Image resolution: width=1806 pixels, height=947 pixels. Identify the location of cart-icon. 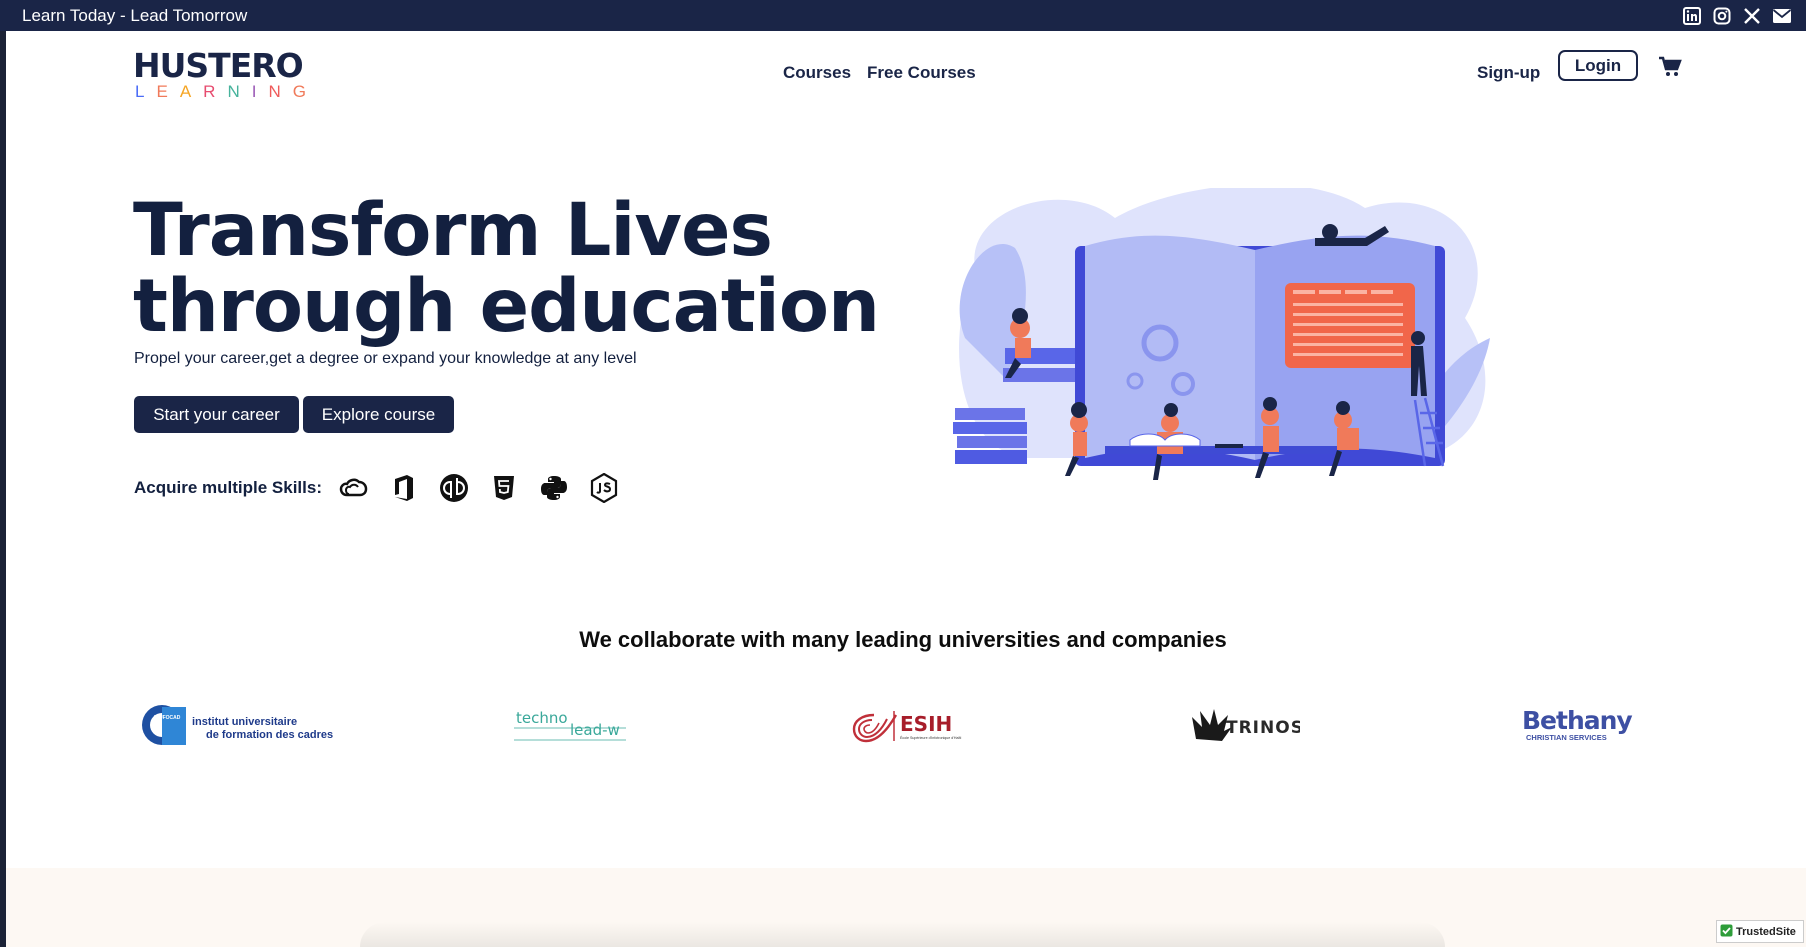
(1670, 67).